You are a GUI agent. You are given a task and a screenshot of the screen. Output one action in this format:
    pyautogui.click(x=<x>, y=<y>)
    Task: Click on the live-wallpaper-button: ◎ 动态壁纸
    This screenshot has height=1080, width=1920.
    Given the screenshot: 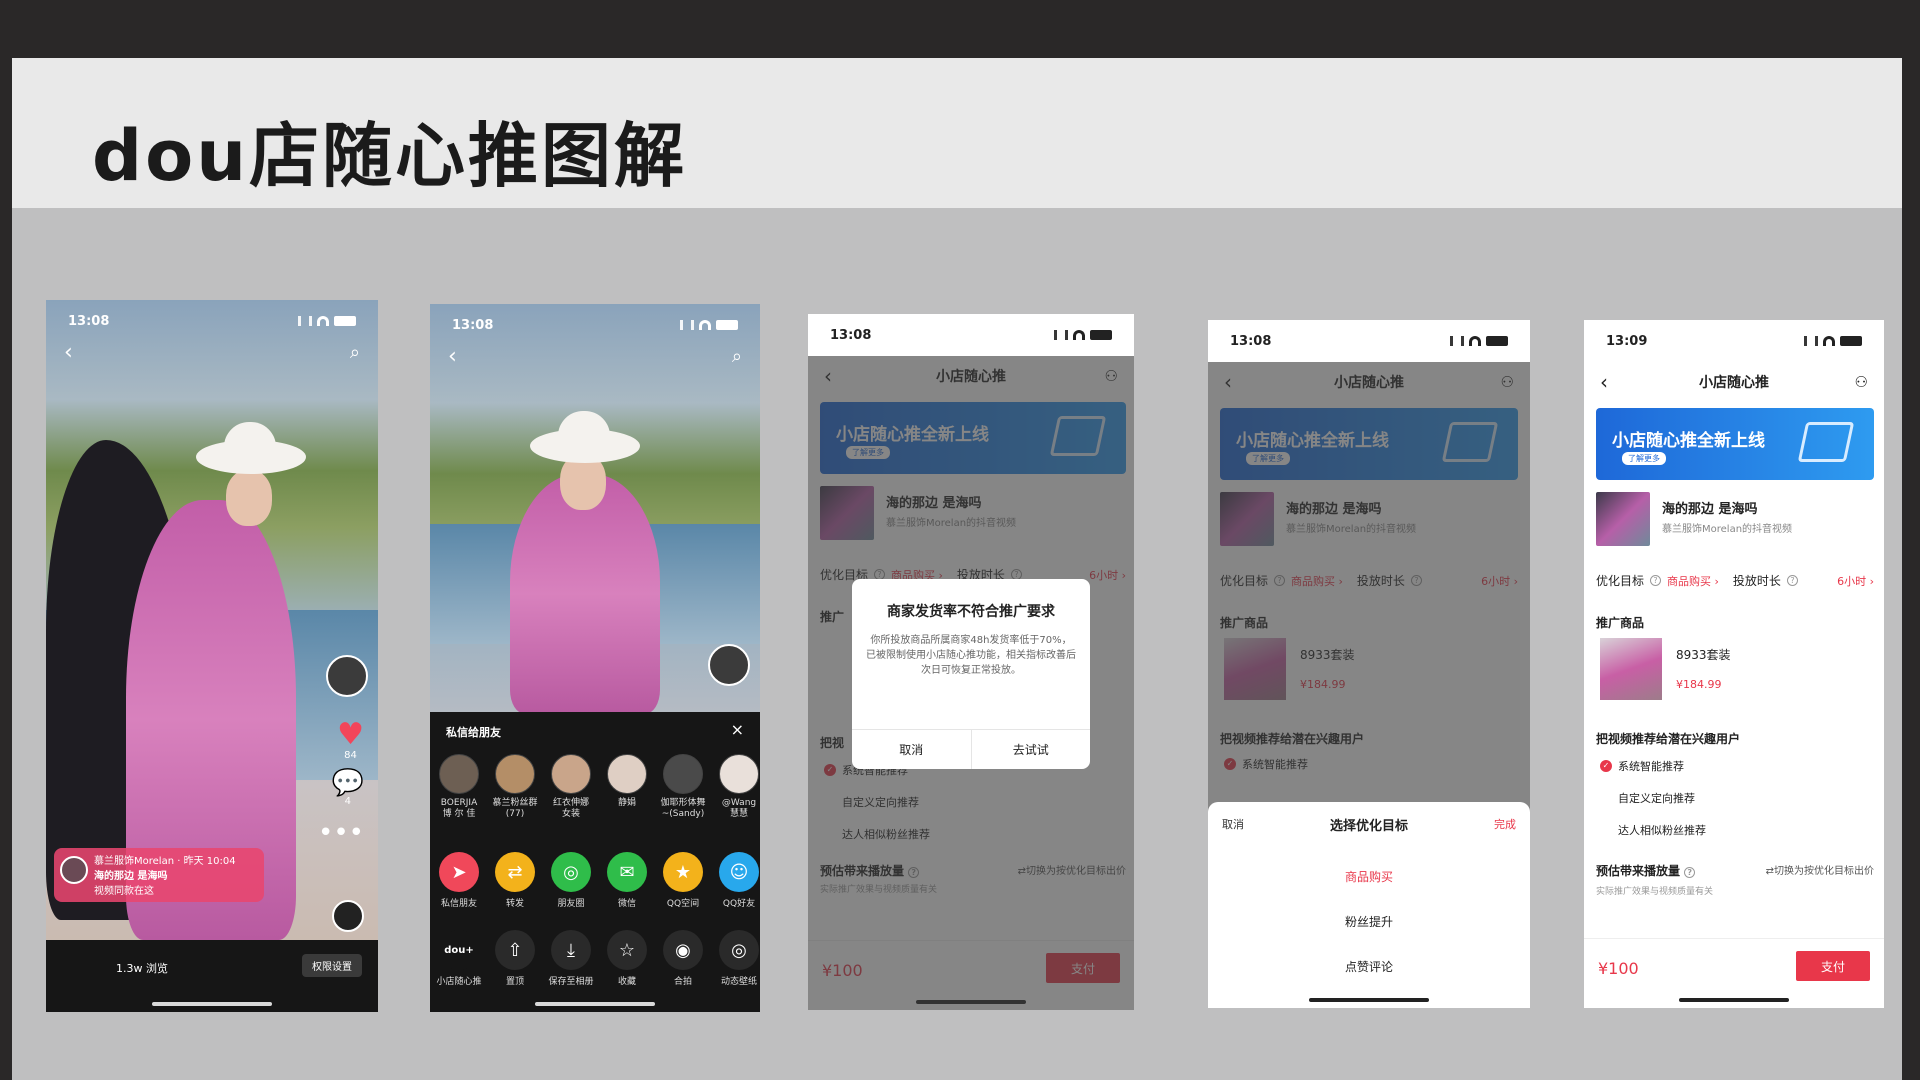 What is the action you would take?
    pyautogui.click(x=738, y=958)
    